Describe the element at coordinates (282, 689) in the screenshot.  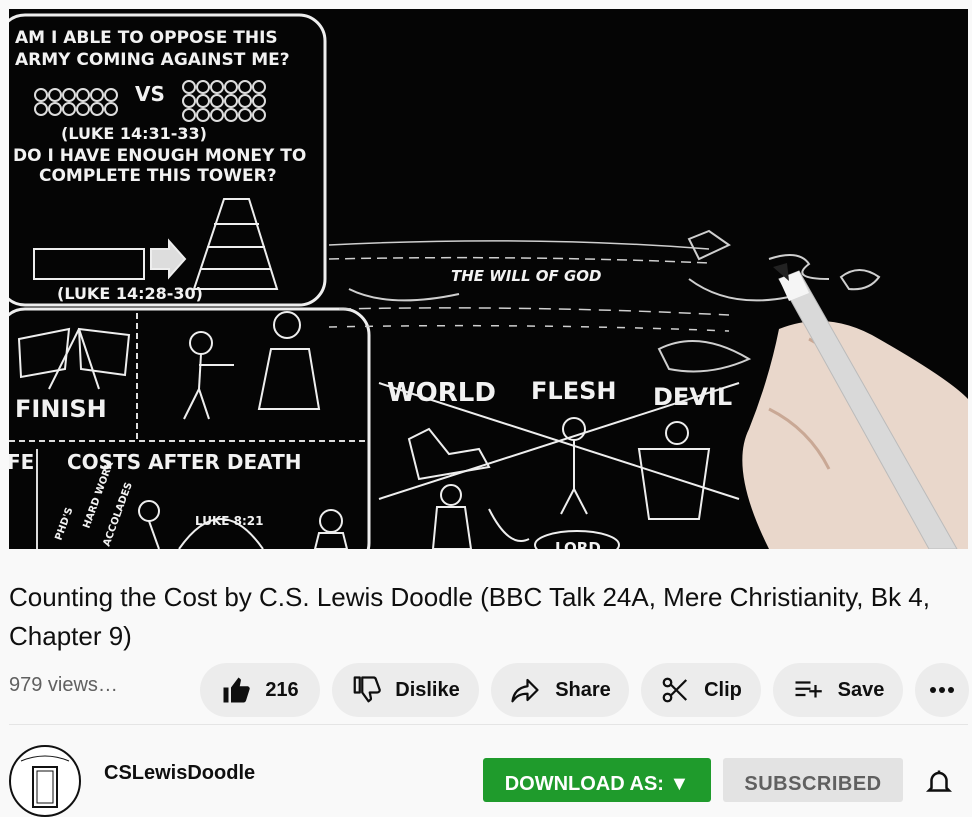
I see `like-count: 216` at that location.